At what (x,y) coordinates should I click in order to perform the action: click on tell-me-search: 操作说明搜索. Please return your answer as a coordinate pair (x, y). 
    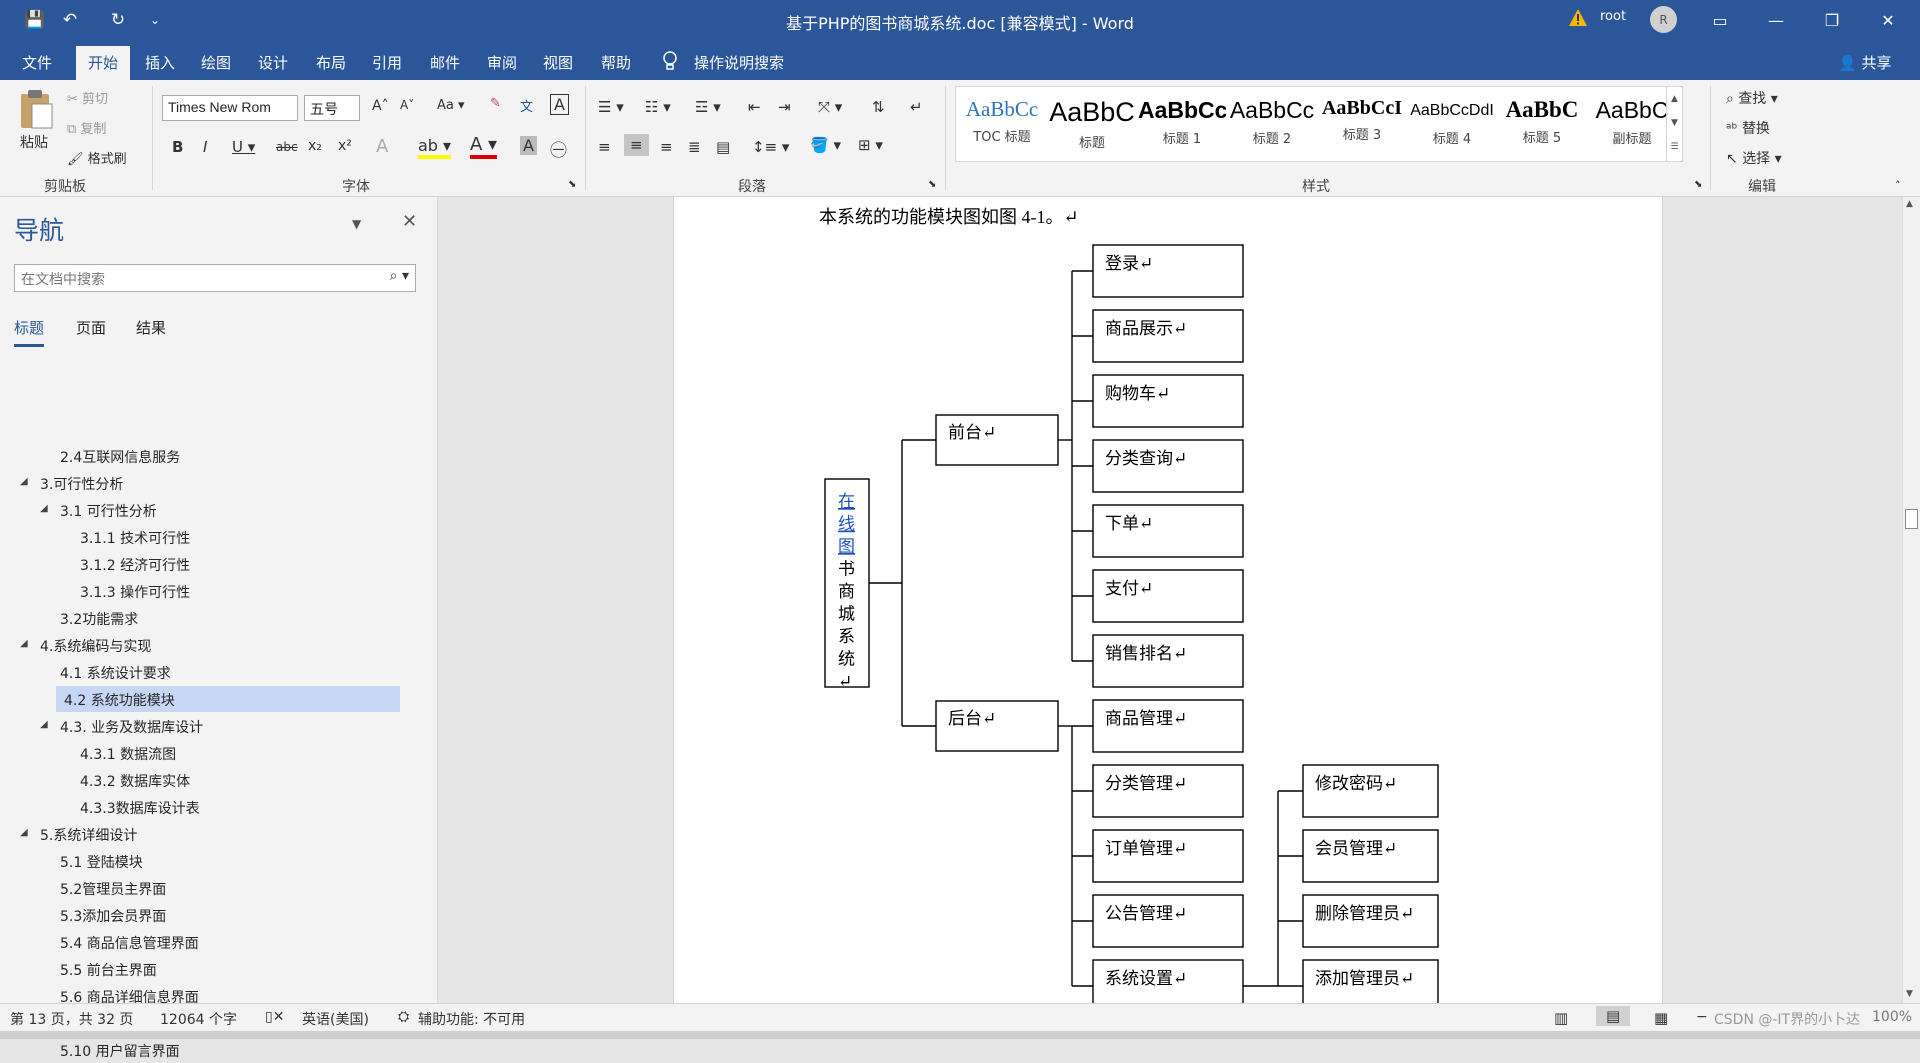
    Looking at the image, I should click on (739, 62).